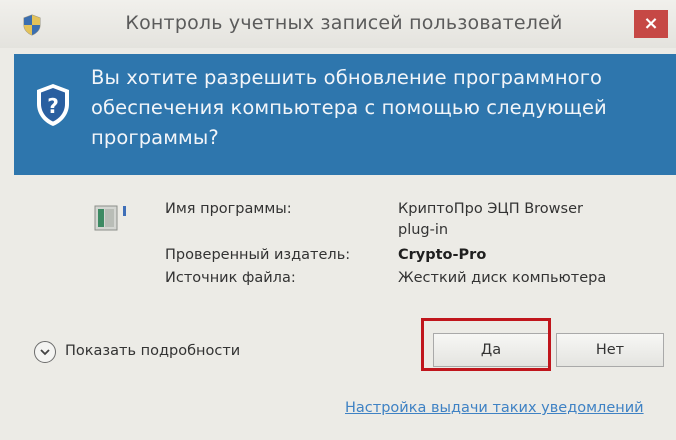 This screenshot has height=440, width=676. What do you see at coordinates (423, 230) in the screenshot?
I see `program-name-line-2: plug-in` at bounding box center [423, 230].